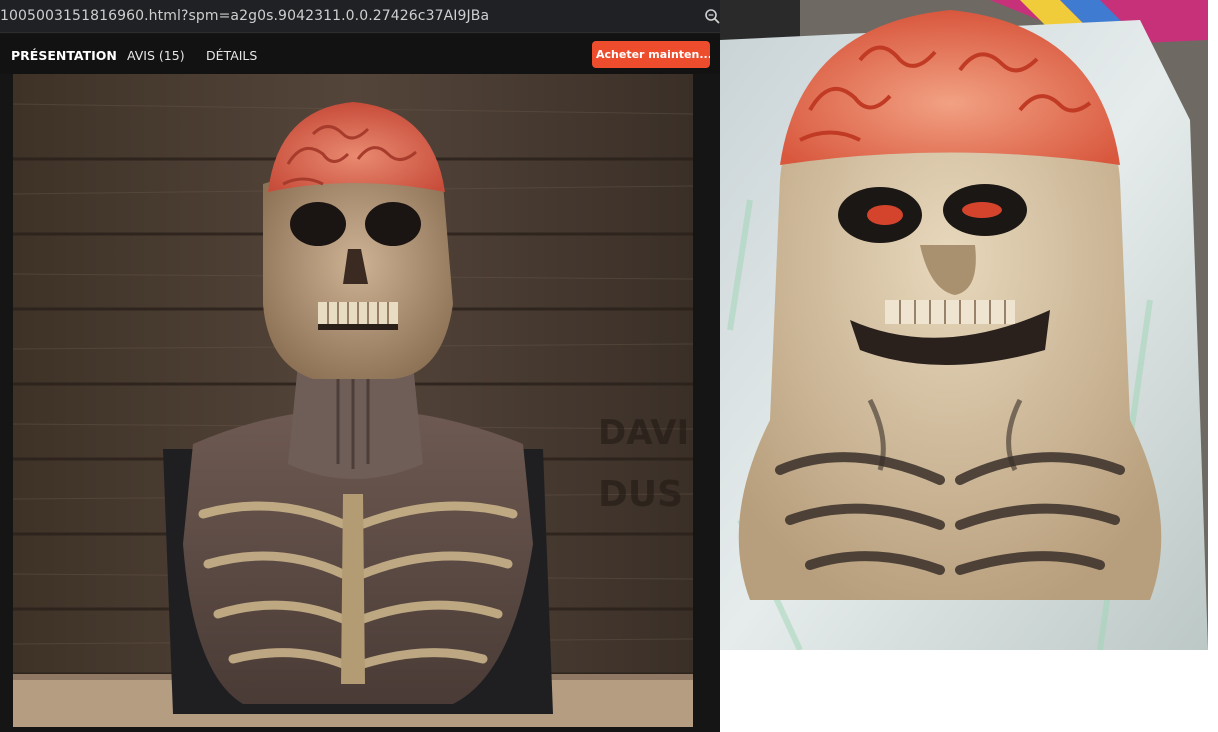 This screenshot has width=1218, height=732. What do you see at coordinates (171, 55) in the screenshot?
I see `tab-reviews-count: (15)` at bounding box center [171, 55].